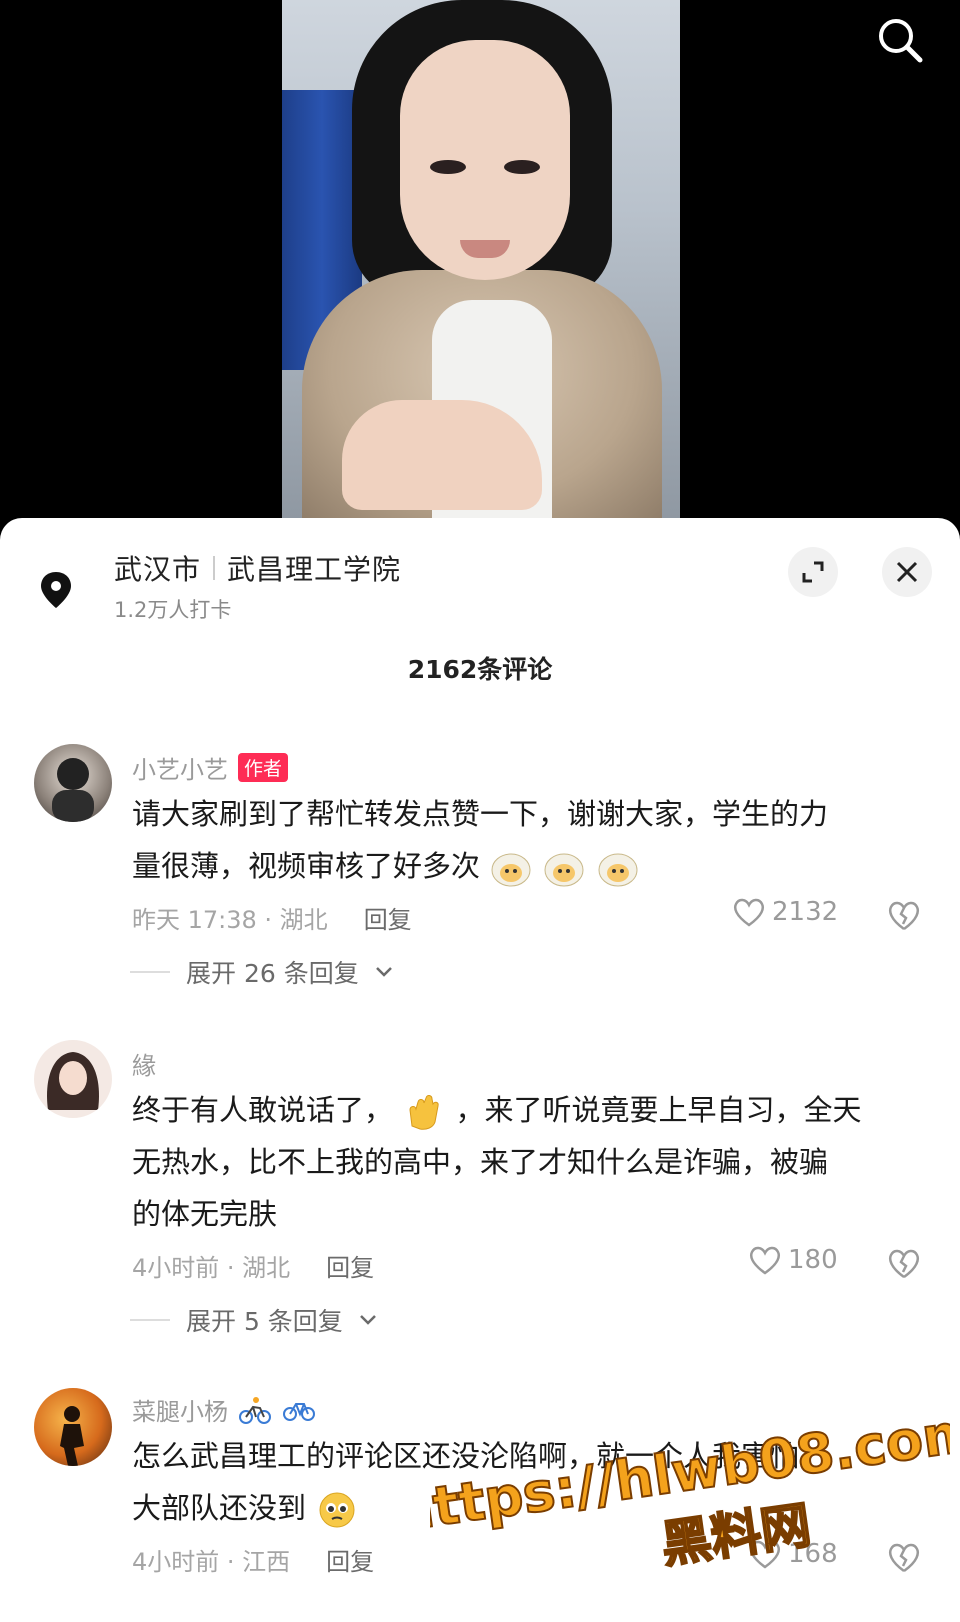 This screenshot has height=1622, width=960. I want to click on comment-username-row: 菜腿小杨, so click(224, 1409).